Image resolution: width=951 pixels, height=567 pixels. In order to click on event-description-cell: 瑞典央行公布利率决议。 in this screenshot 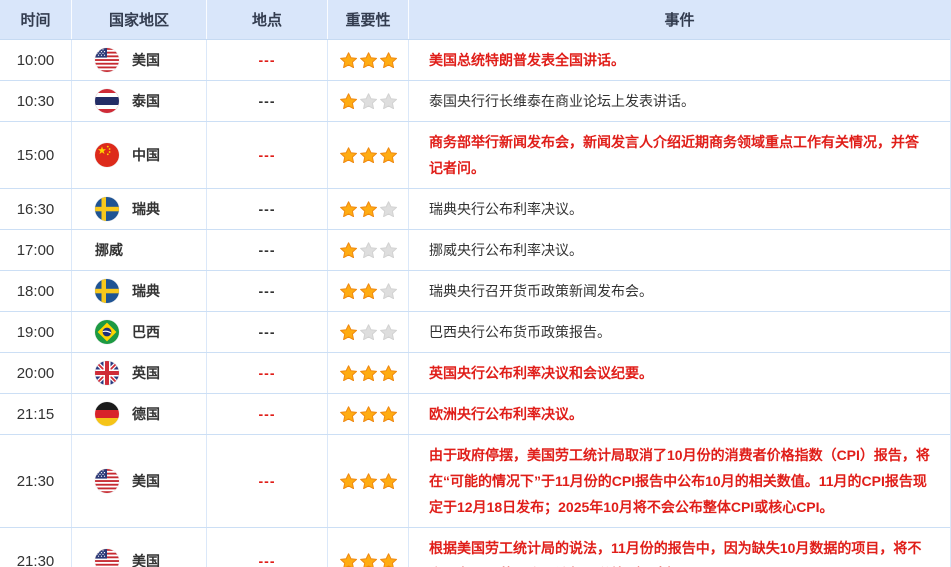, I will do `click(679, 209)`.